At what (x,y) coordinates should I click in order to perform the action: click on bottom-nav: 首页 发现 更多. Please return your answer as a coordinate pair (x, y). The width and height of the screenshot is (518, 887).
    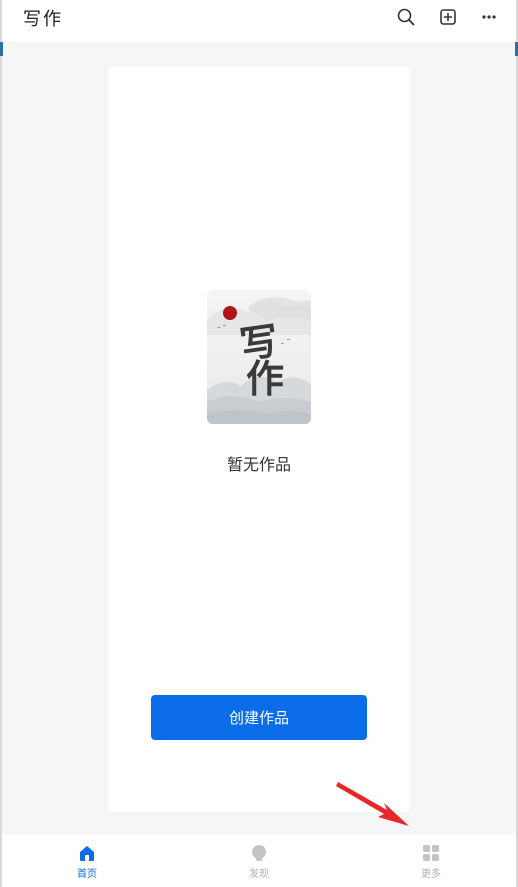
    Looking at the image, I should click on (259, 860).